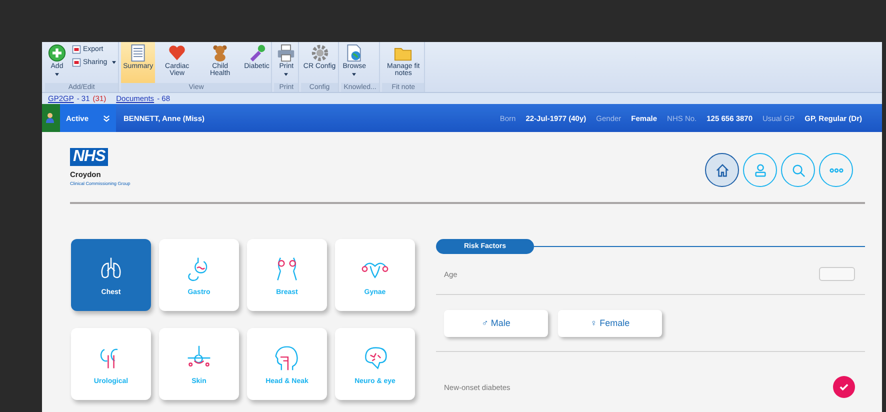 Image resolution: width=886 pixels, height=412 pixels. I want to click on search-button, so click(798, 170).